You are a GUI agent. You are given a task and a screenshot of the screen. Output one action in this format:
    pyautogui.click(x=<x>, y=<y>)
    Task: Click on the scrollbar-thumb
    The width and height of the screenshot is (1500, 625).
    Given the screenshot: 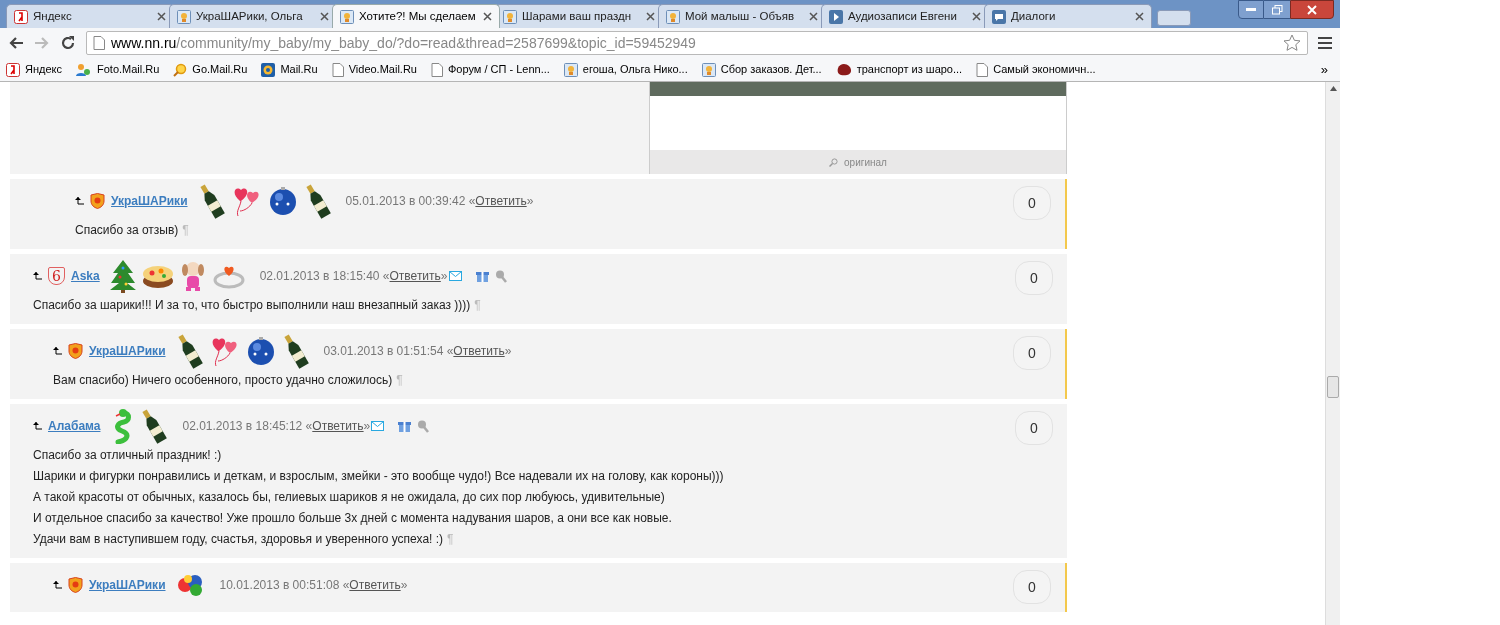 What is the action you would take?
    pyautogui.click(x=1333, y=387)
    